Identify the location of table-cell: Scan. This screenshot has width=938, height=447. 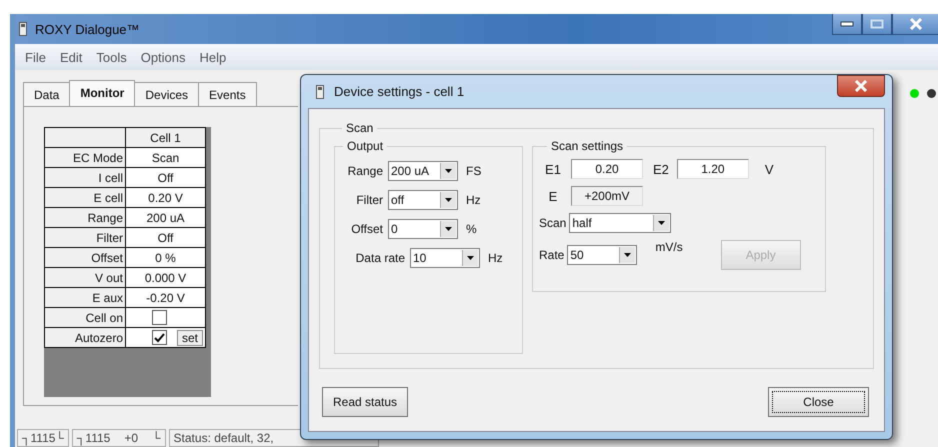
(166, 158).